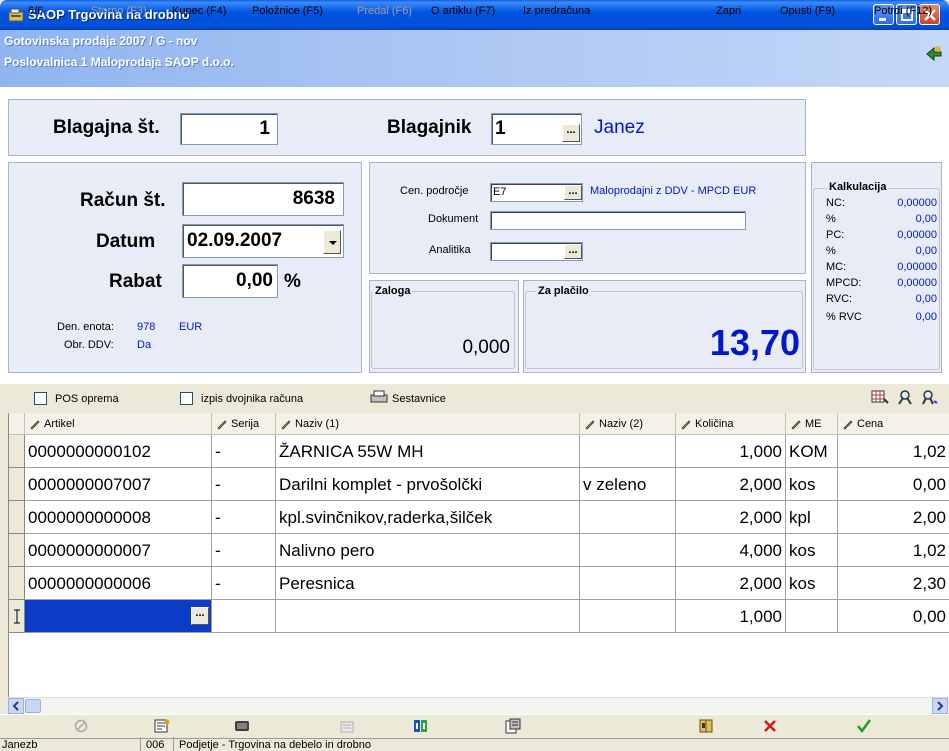  Describe the element at coordinates (428, 583) in the screenshot. I see `grid-cell-naziv1: Peresnica` at that location.